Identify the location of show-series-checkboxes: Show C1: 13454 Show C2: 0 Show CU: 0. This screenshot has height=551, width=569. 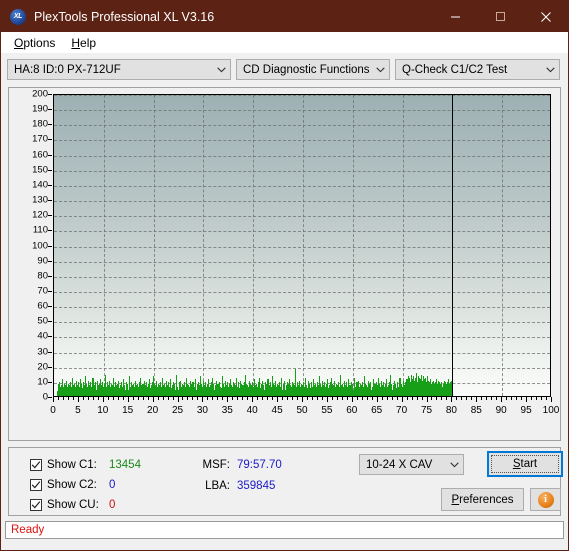
(85, 485).